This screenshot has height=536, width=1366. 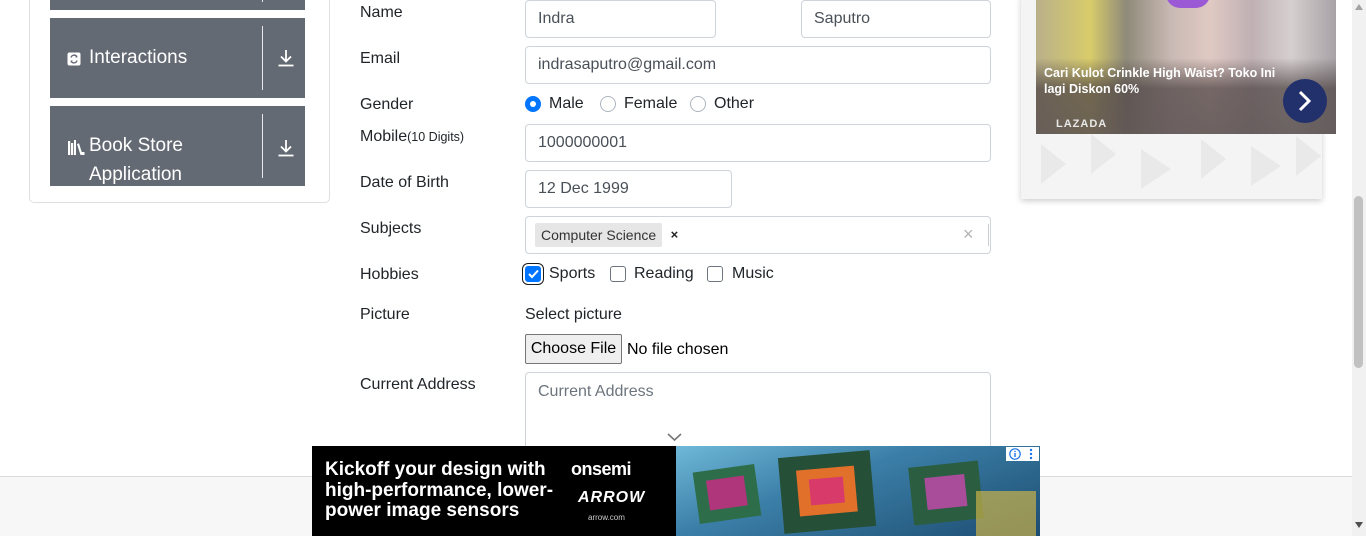 What do you see at coordinates (380, 58) in the screenshot?
I see `email-label: Email` at bounding box center [380, 58].